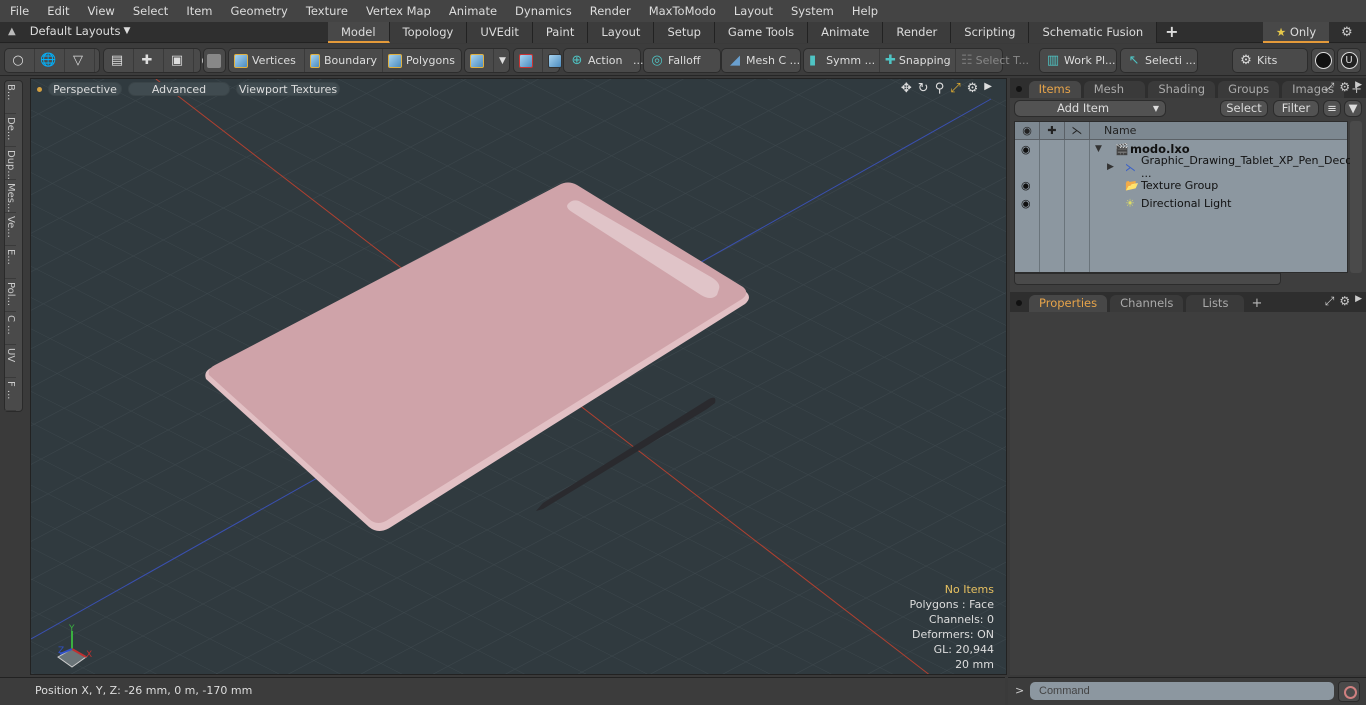 The height and width of the screenshot is (705, 1366). Describe the element at coordinates (906, 88) in the screenshot. I see `pan-icon: ✥` at that location.